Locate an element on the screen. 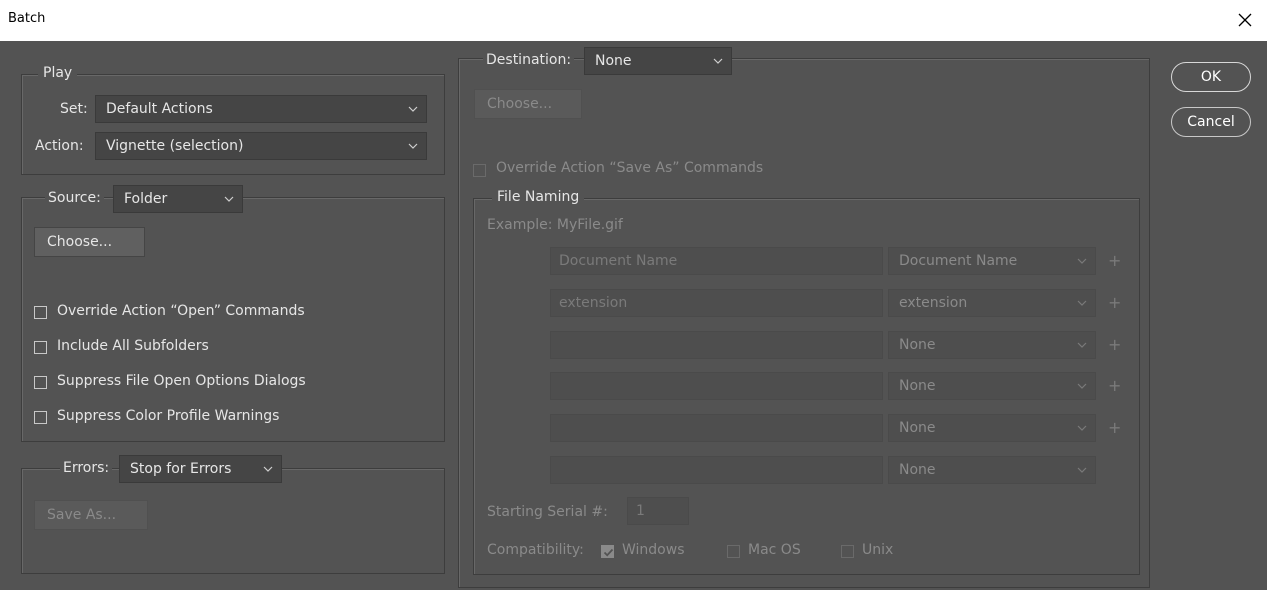 The width and height of the screenshot is (1267, 590). file-naming-example: Example: MyFile.gif is located at coordinates (555, 225).